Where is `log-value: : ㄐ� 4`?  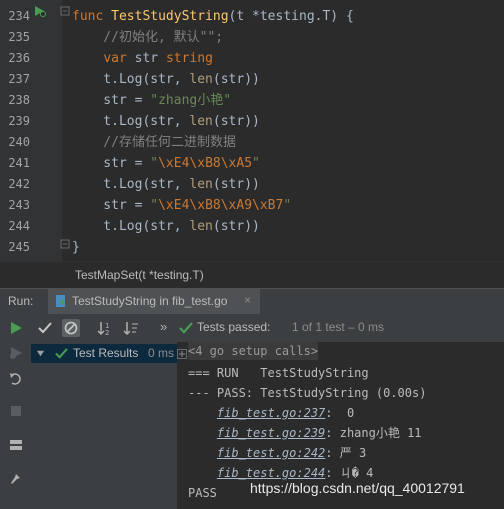
log-value: : ㄐ� 4 is located at coordinates (349, 473).